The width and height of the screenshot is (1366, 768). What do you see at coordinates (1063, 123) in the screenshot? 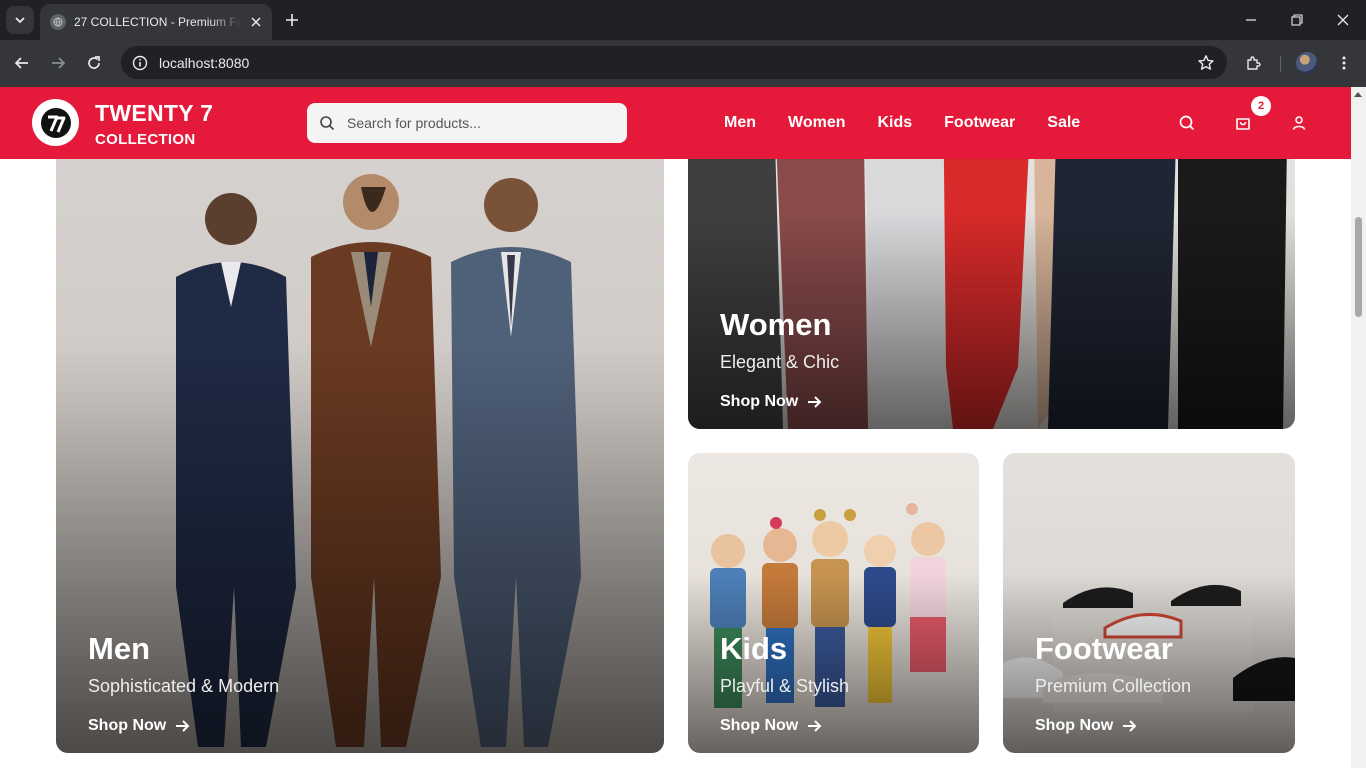
I see `nav-sale: Sale` at bounding box center [1063, 123].